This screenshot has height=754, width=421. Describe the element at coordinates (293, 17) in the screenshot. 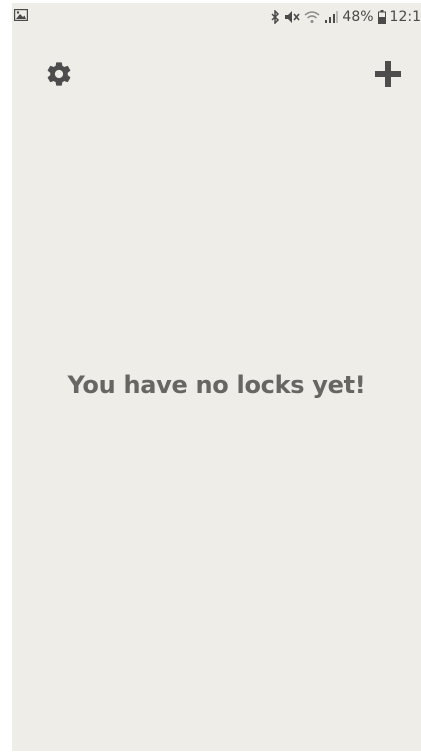

I see `mute-icon` at that location.